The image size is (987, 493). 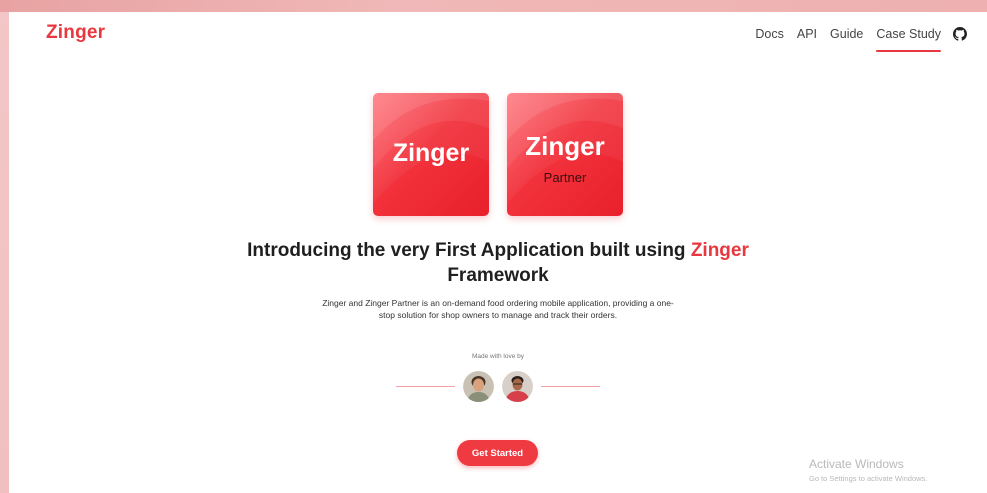 I want to click on top-nav: Docs API Guide Case Study, so click(x=854, y=39).